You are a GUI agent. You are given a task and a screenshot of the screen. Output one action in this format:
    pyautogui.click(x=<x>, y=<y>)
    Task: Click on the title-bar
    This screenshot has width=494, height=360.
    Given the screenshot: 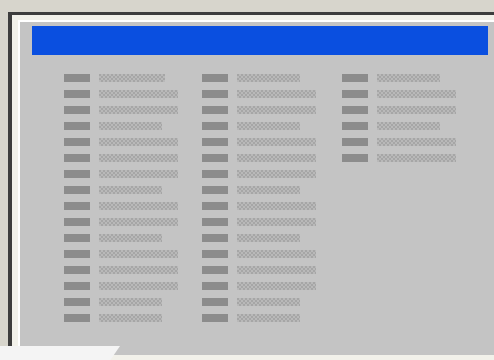 What is the action you would take?
    pyautogui.click(x=260, y=40)
    